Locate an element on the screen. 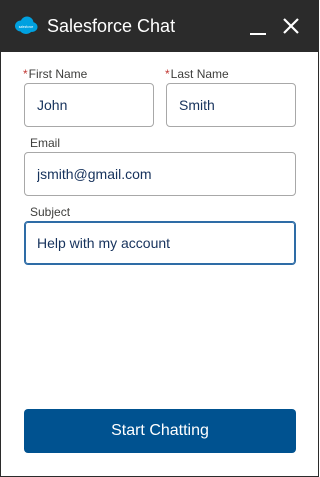 This screenshot has width=320, height=477. subject-field is located at coordinates (160, 243).